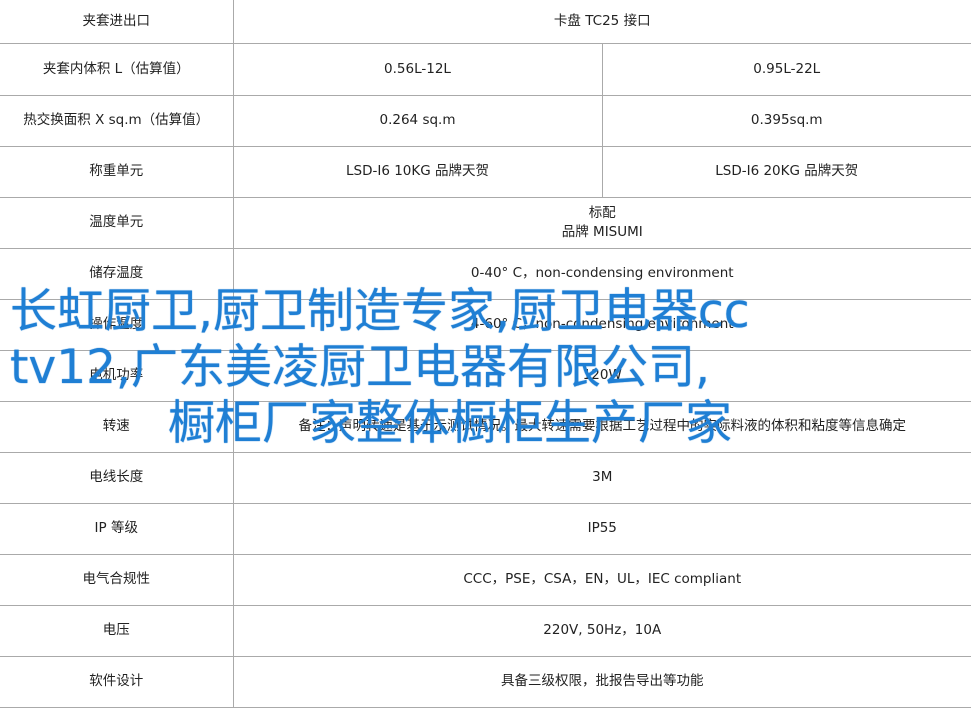 Image resolution: width=971 pixels, height=716 pixels. I want to click on row-value: 4-60° C，non-condensing environment, so click(602, 325).